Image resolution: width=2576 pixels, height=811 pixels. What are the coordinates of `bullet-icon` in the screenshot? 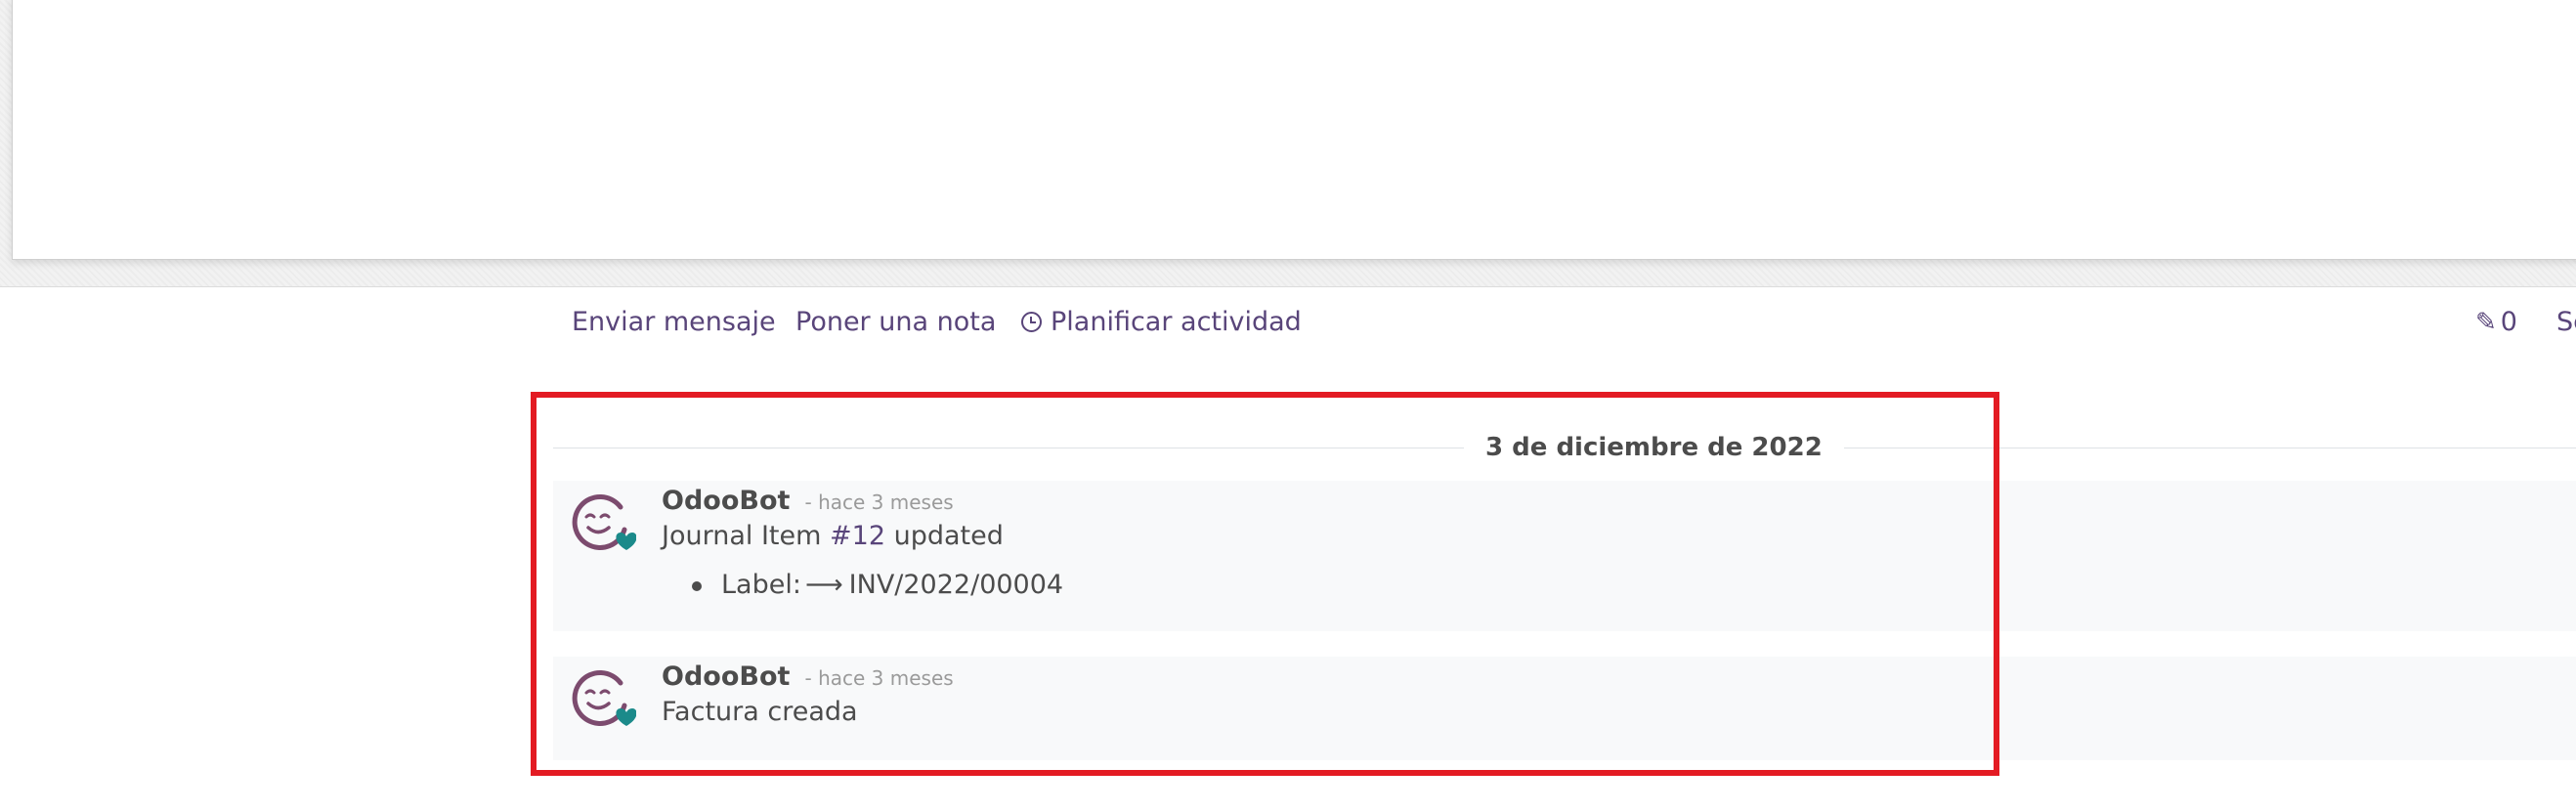 It's located at (697, 585).